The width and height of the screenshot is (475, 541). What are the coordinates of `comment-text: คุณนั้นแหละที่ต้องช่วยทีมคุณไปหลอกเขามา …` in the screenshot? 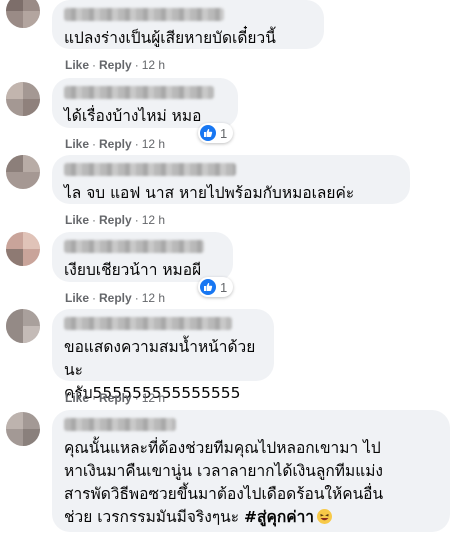 It's located at (251, 483).